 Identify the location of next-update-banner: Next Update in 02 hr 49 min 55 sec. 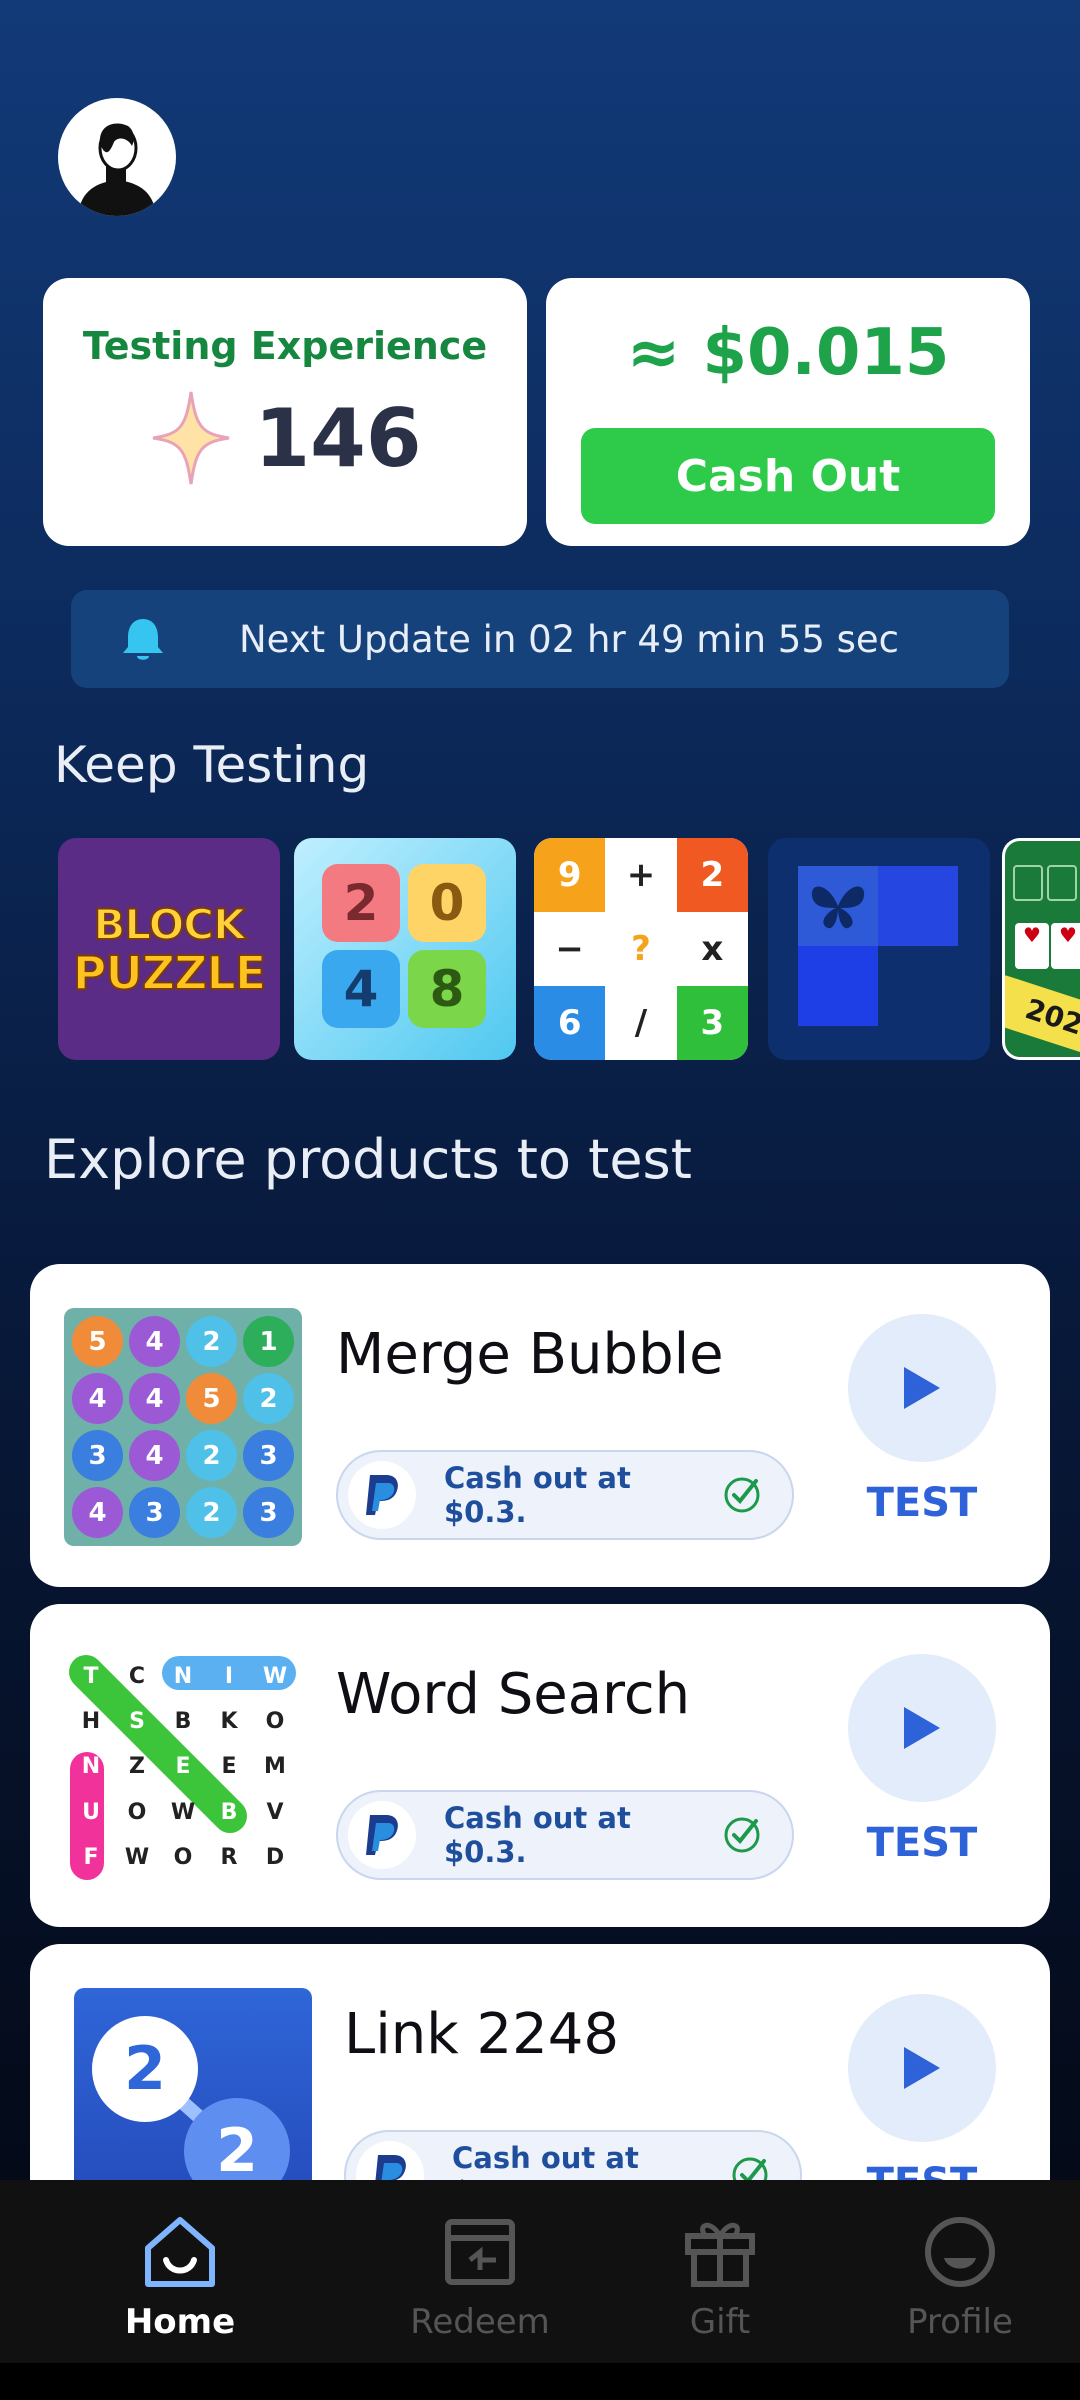
(540, 639).